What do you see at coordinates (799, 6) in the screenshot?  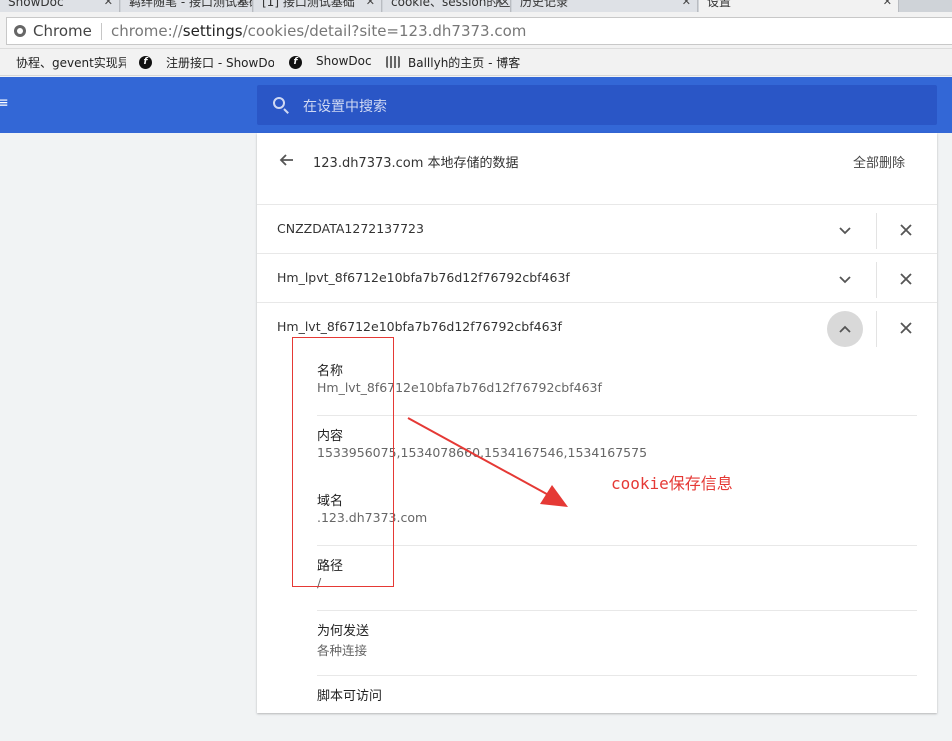 I see `tab-settings: 设置 ✕` at bounding box center [799, 6].